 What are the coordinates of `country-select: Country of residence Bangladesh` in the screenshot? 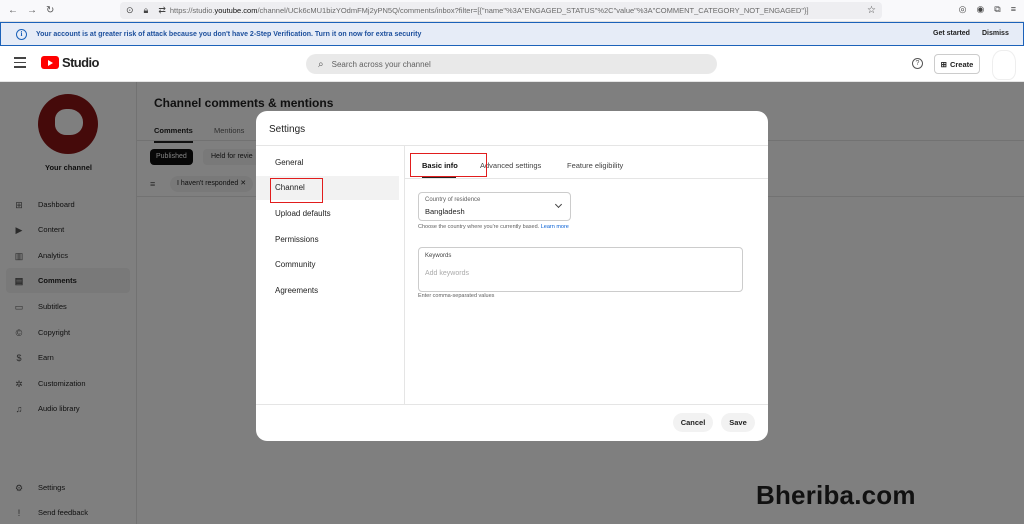 It's located at (494, 206).